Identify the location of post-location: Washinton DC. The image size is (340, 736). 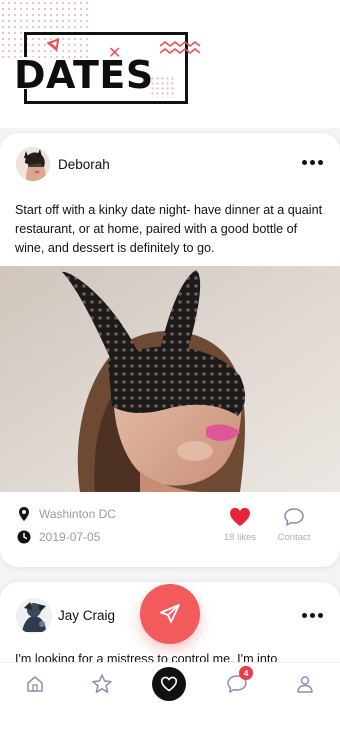
(66, 514).